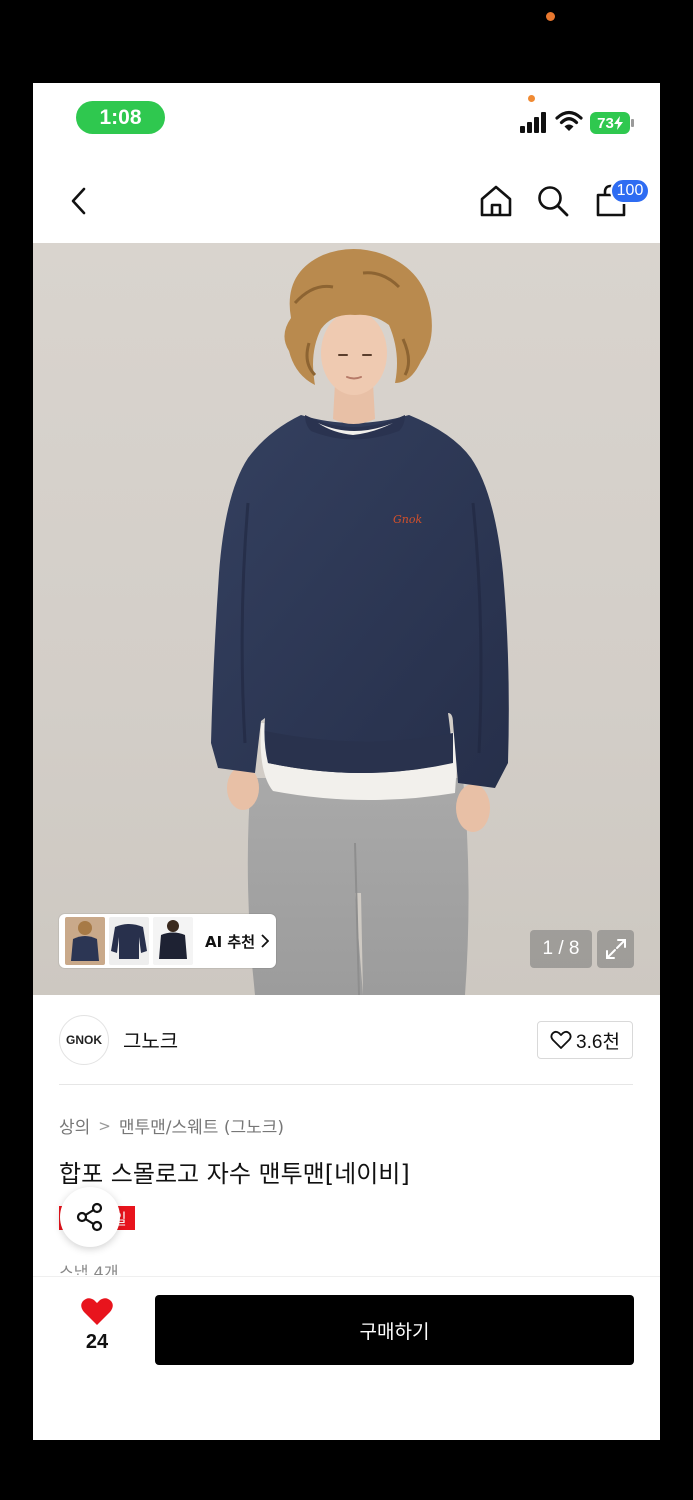 The height and width of the screenshot is (1500, 693). Describe the element at coordinates (407, 519) in the screenshot. I see `sweatshirt-logo-embroidery: Gnok` at that location.